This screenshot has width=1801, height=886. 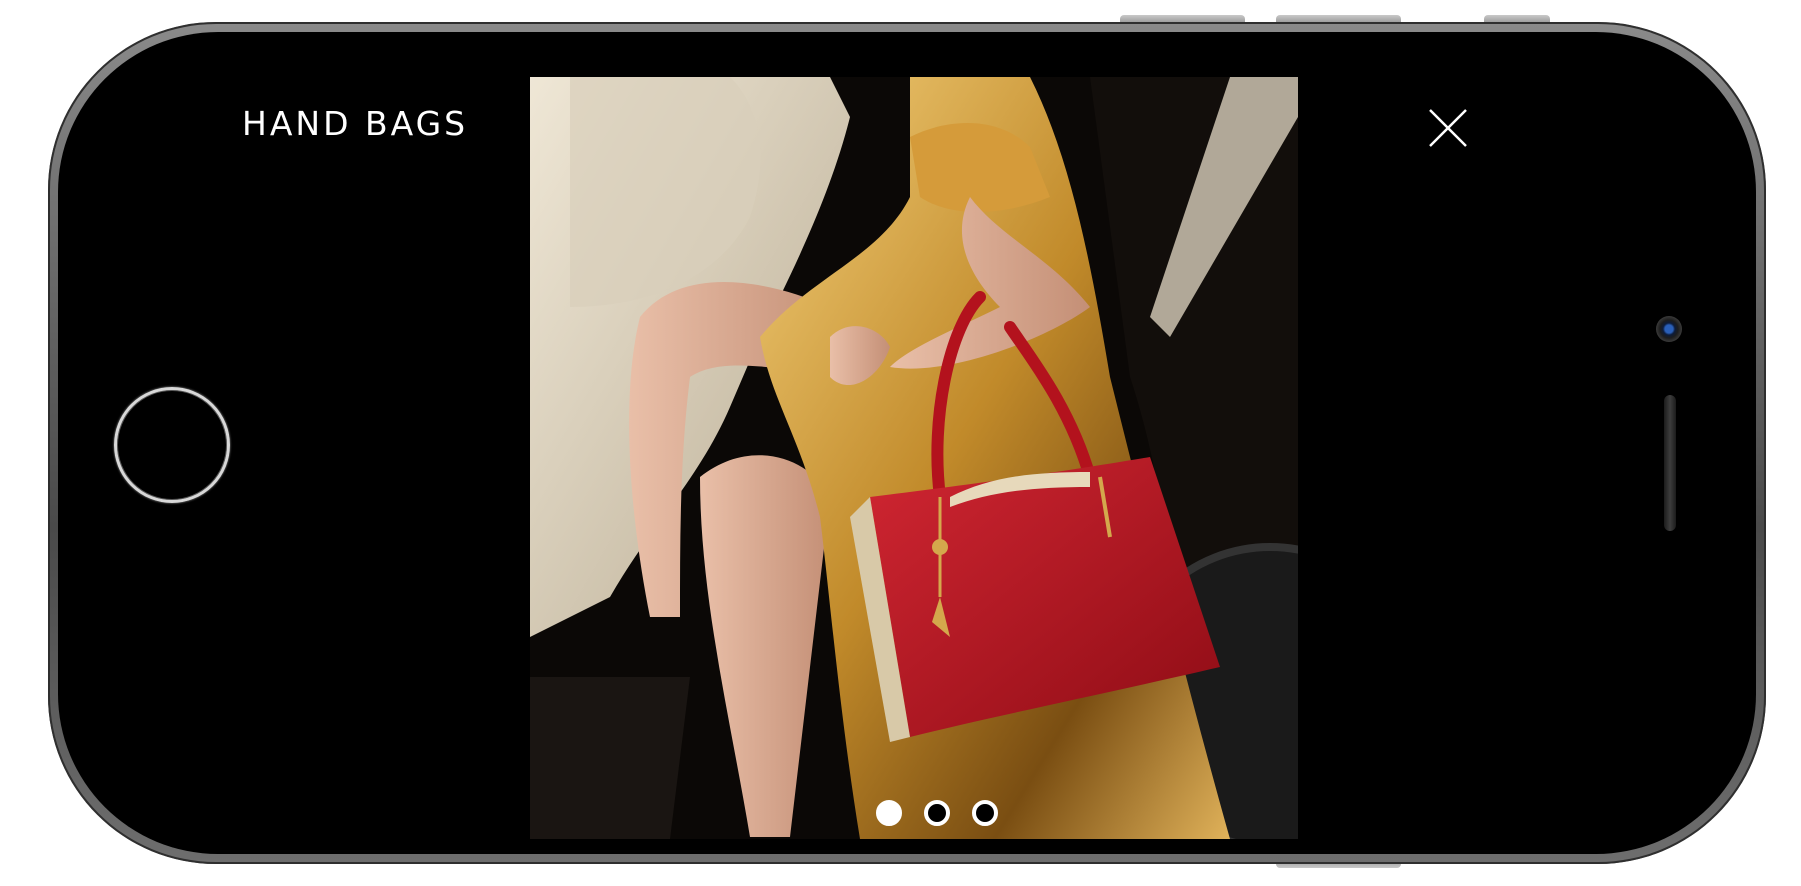 What do you see at coordinates (1669, 329) in the screenshot?
I see `front-camera-icon` at bounding box center [1669, 329].